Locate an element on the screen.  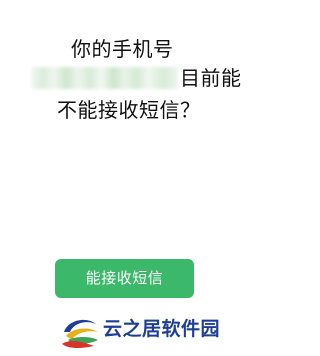
swirl-logo-icon is located at coordinates (80, 333).